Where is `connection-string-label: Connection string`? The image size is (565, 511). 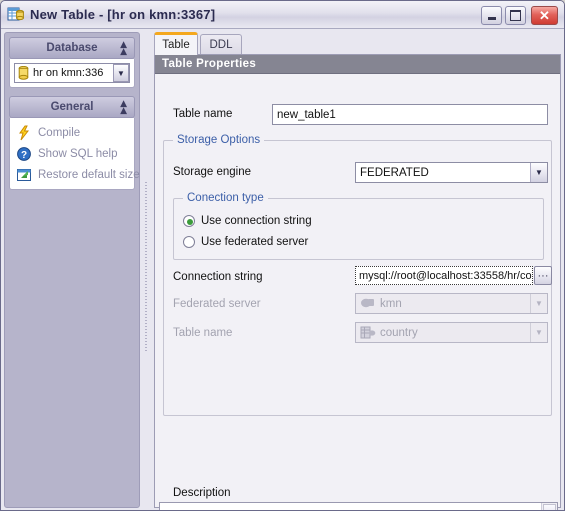 connection-string-label: Connection string is located at coordinates (218, 277).